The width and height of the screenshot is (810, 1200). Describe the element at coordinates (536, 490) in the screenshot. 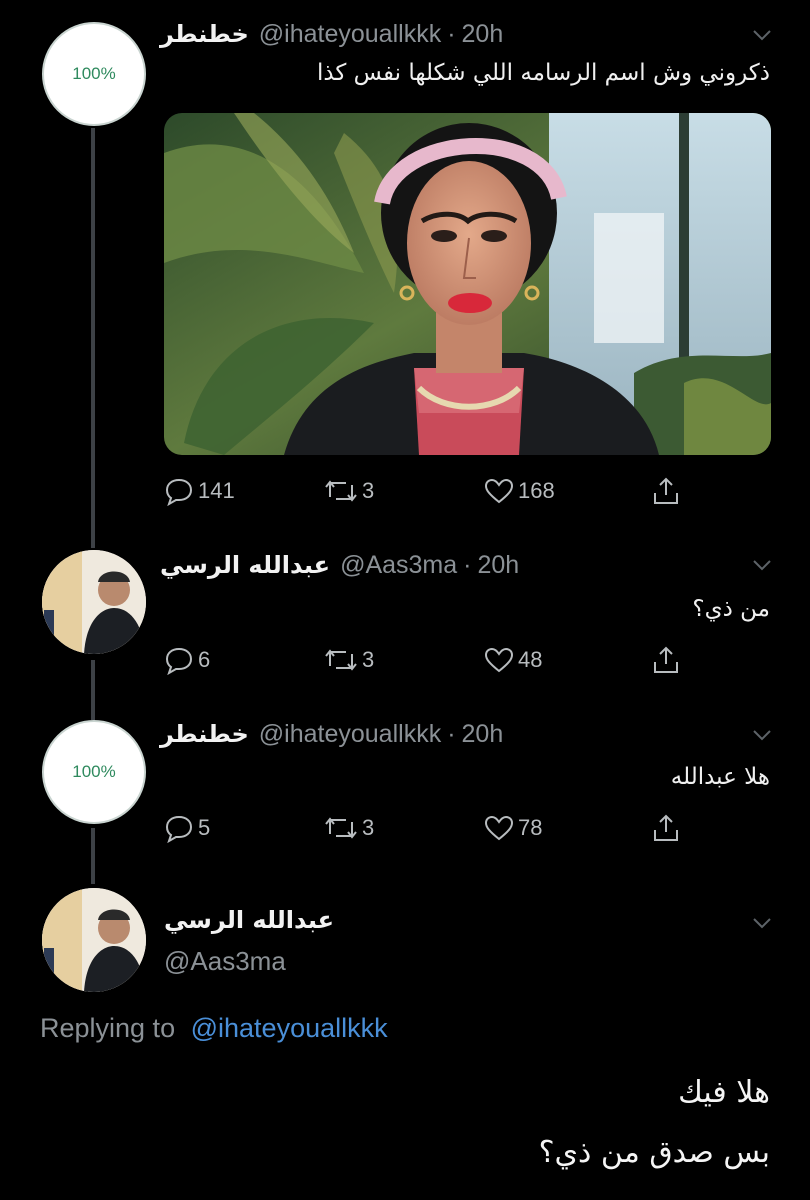

I see `like-count: 168` at that location.